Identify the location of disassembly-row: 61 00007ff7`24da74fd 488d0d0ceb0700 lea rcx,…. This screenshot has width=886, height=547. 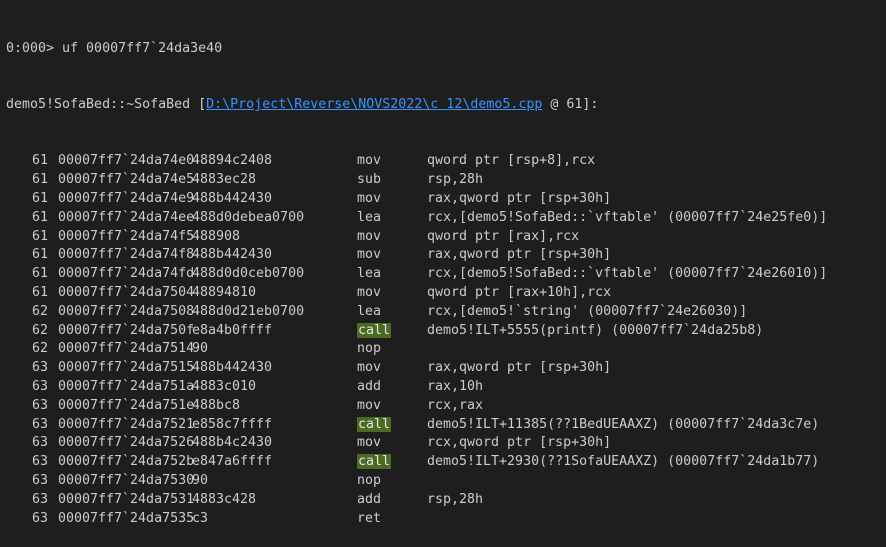
(446, 274).